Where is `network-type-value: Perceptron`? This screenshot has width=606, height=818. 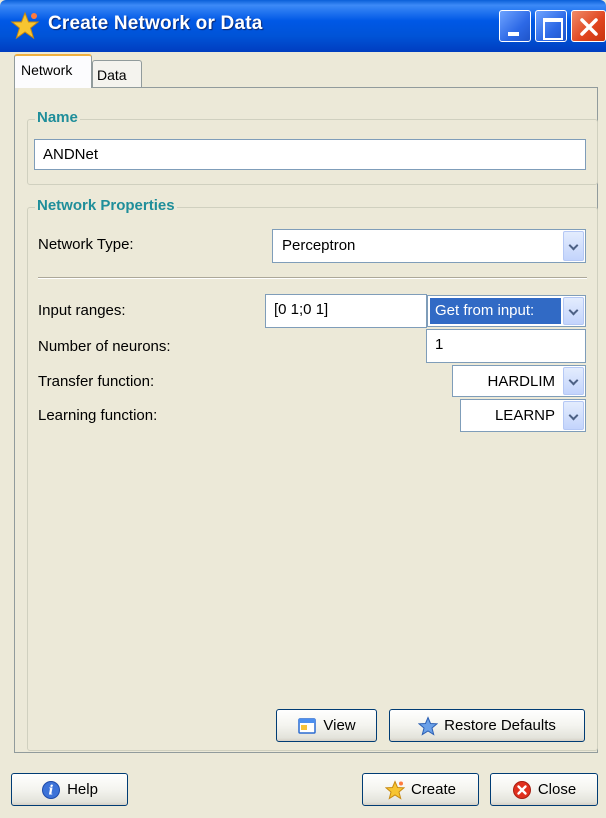 network-type-value: Perceptron is located at coordinates (319, 245).